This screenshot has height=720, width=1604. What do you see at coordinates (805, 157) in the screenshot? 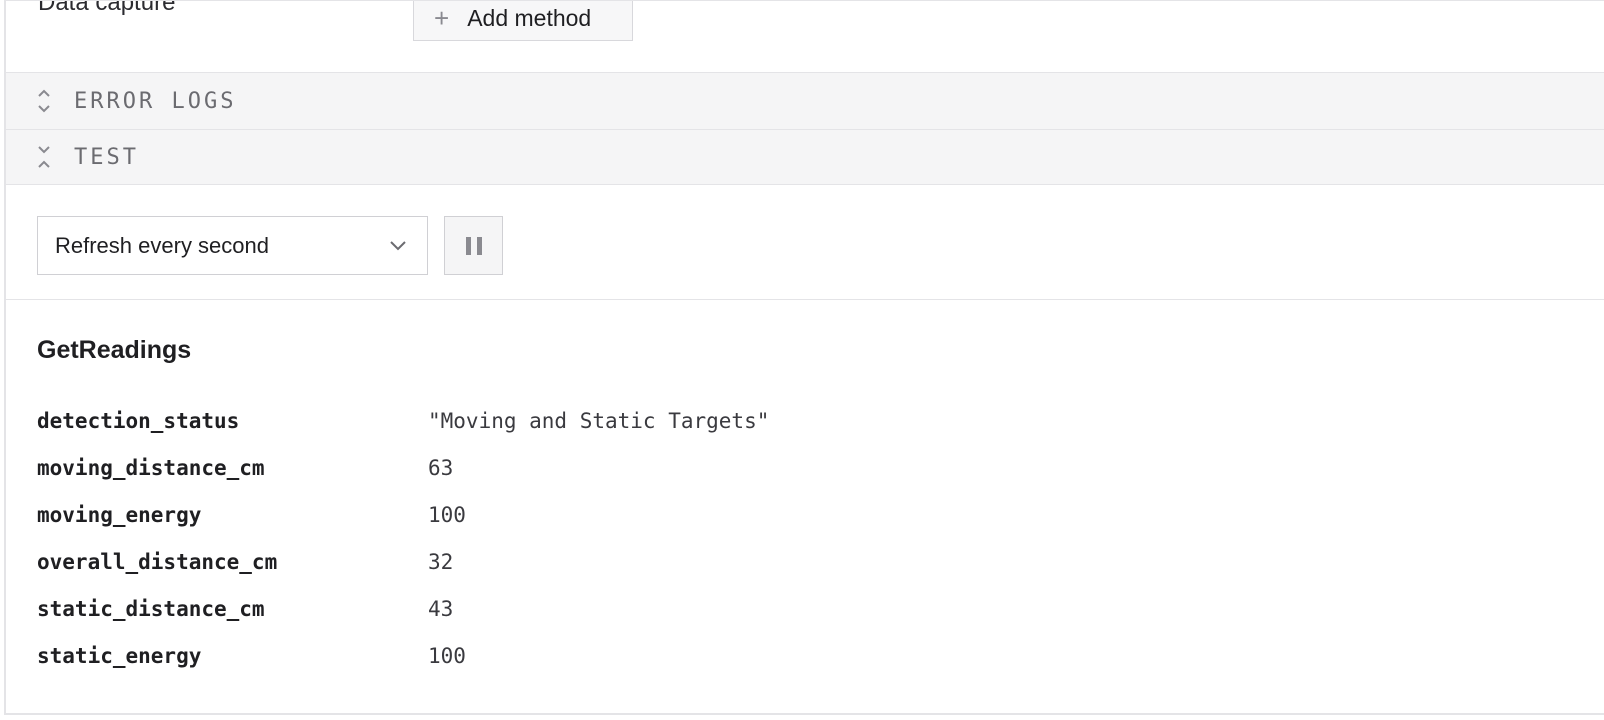
I see `test-section-header: TEST` at bounding box center [805, 157].